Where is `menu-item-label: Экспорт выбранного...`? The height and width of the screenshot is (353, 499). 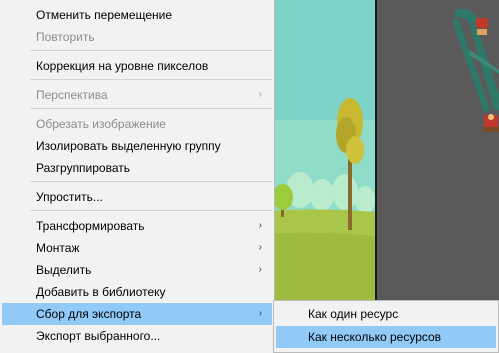 menu-item-label: Экспорт выбранного... is located at coordinates (98, 336).